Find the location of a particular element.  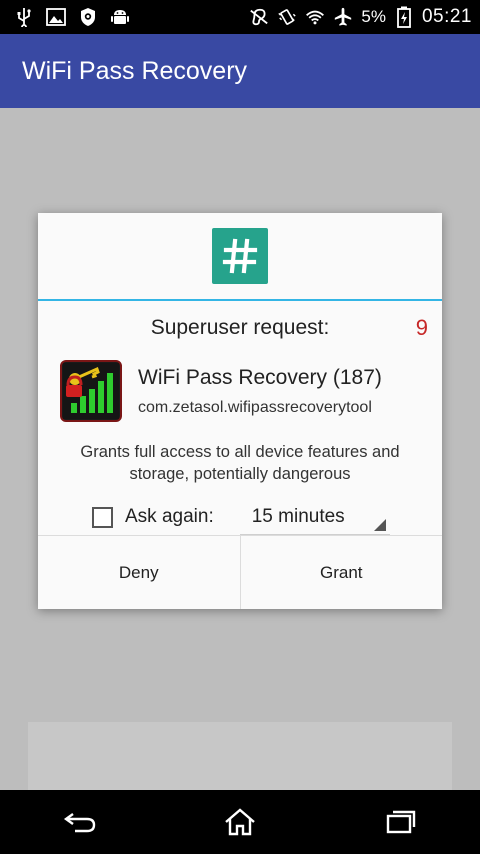

request-row: Superuser request: 9 is located at coordinates (240, 328).